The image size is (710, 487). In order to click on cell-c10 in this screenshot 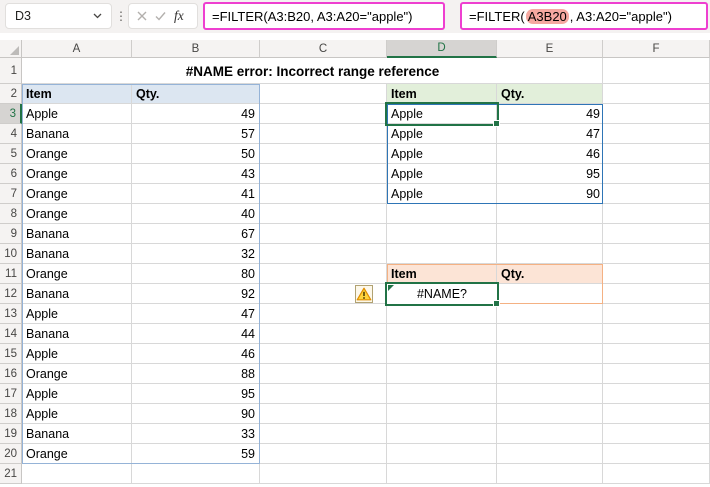, I will do `click(323, 254)`.